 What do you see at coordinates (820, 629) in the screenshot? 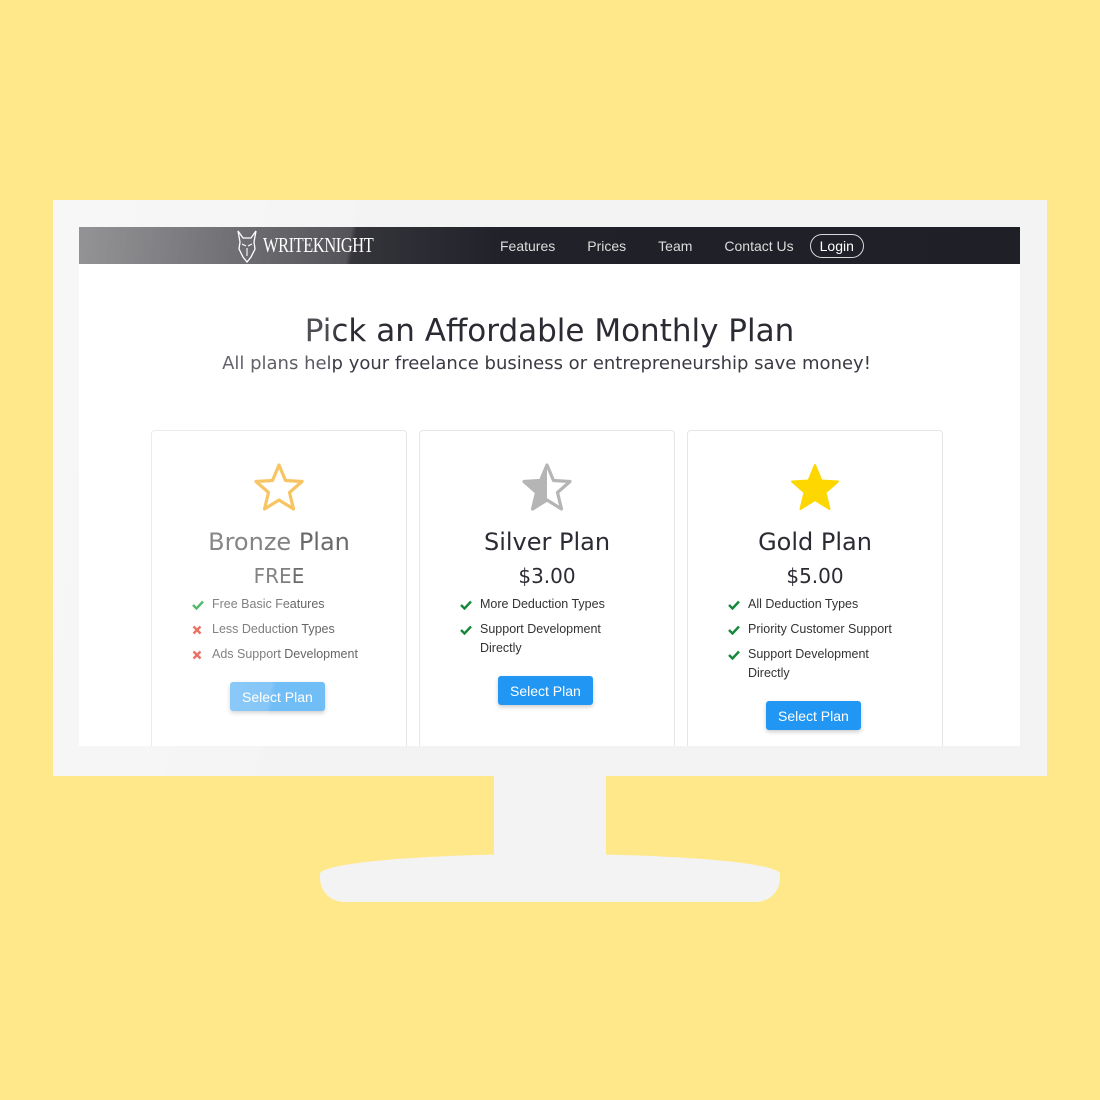
I see `feature-text: Priority Customer Support` at bounding box center [820, 629].